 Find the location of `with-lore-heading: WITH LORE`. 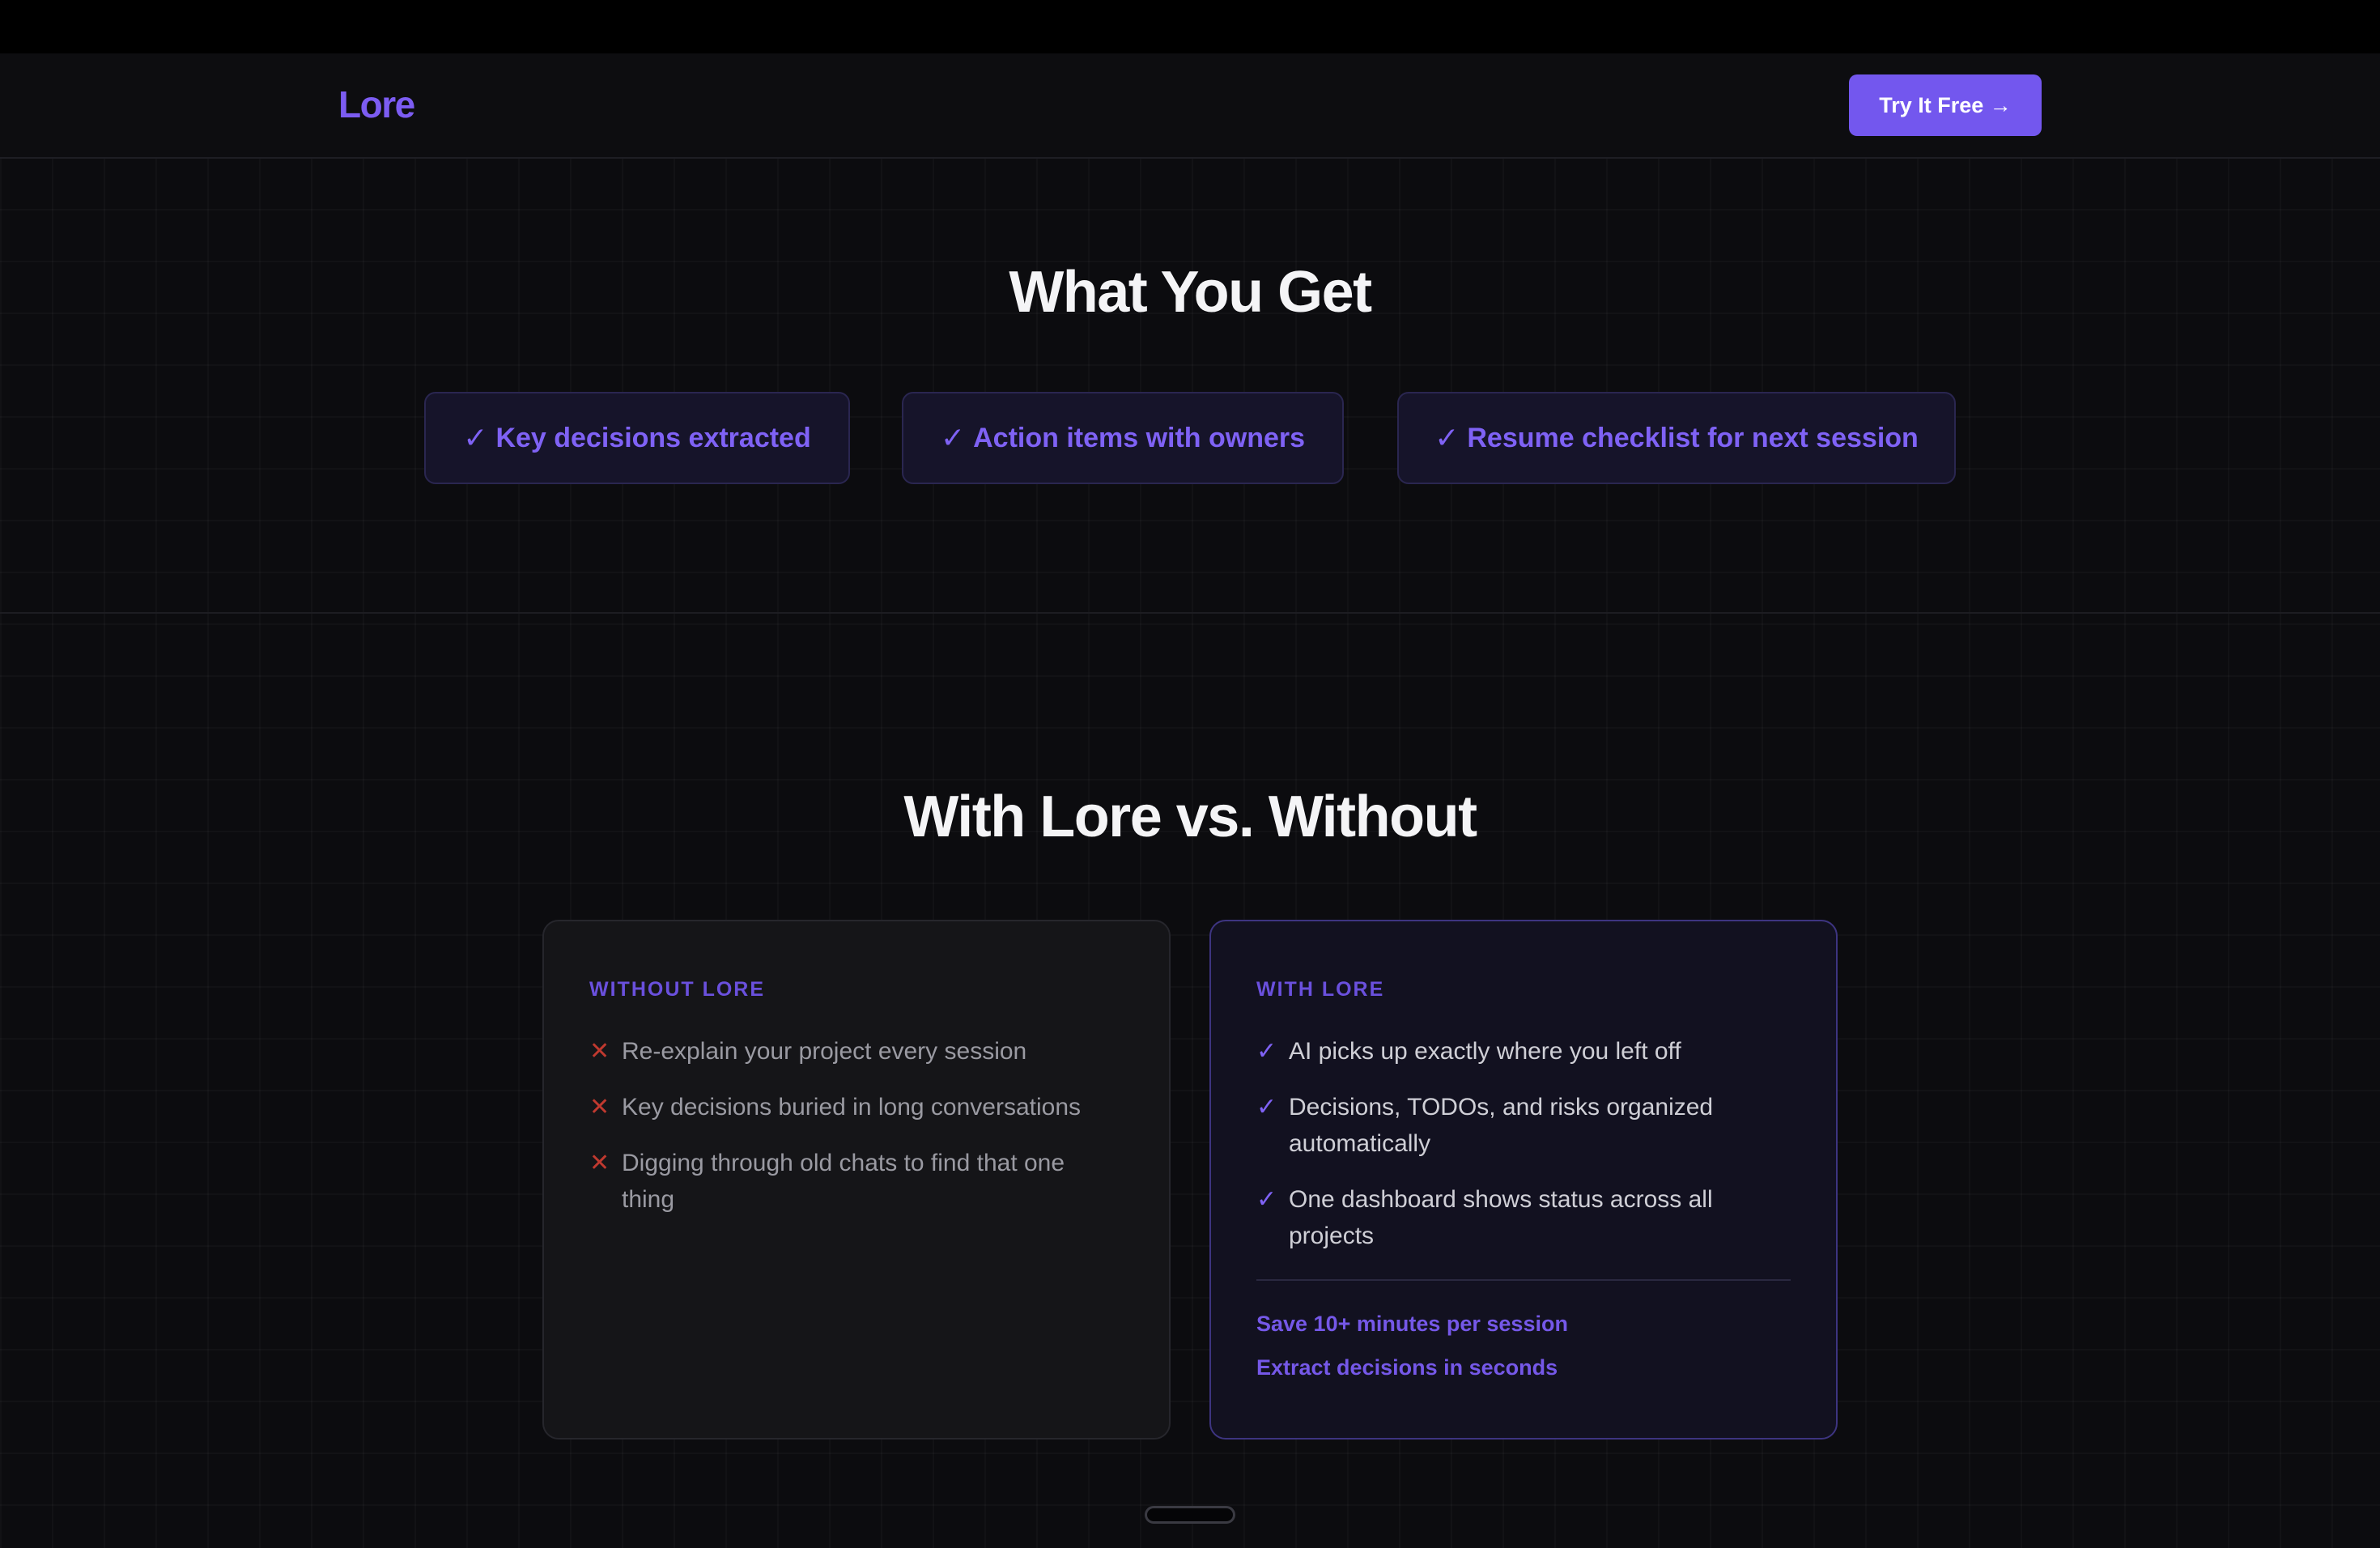

with-lore-heading: WITH LORE is located at coordinates (1320, 989).